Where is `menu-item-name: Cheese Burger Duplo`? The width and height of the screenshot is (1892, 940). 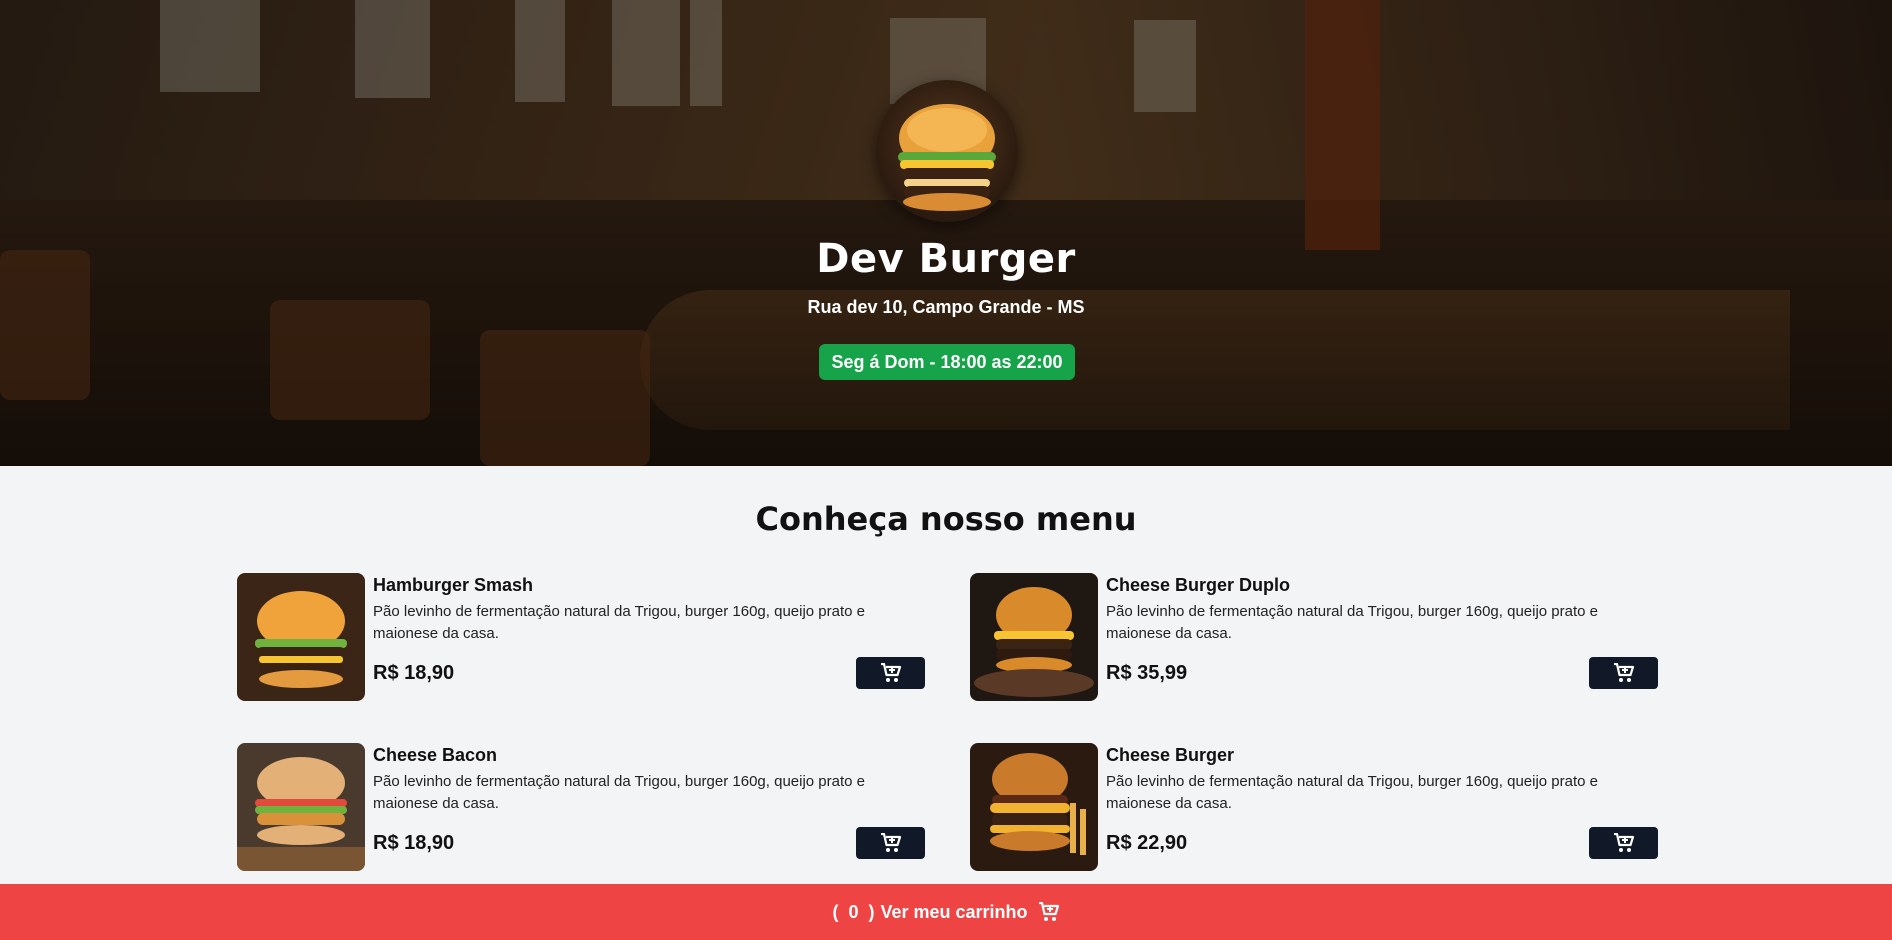 menu-item-name: Cheese Burger Duplo is located at coordinates (1198, 585).